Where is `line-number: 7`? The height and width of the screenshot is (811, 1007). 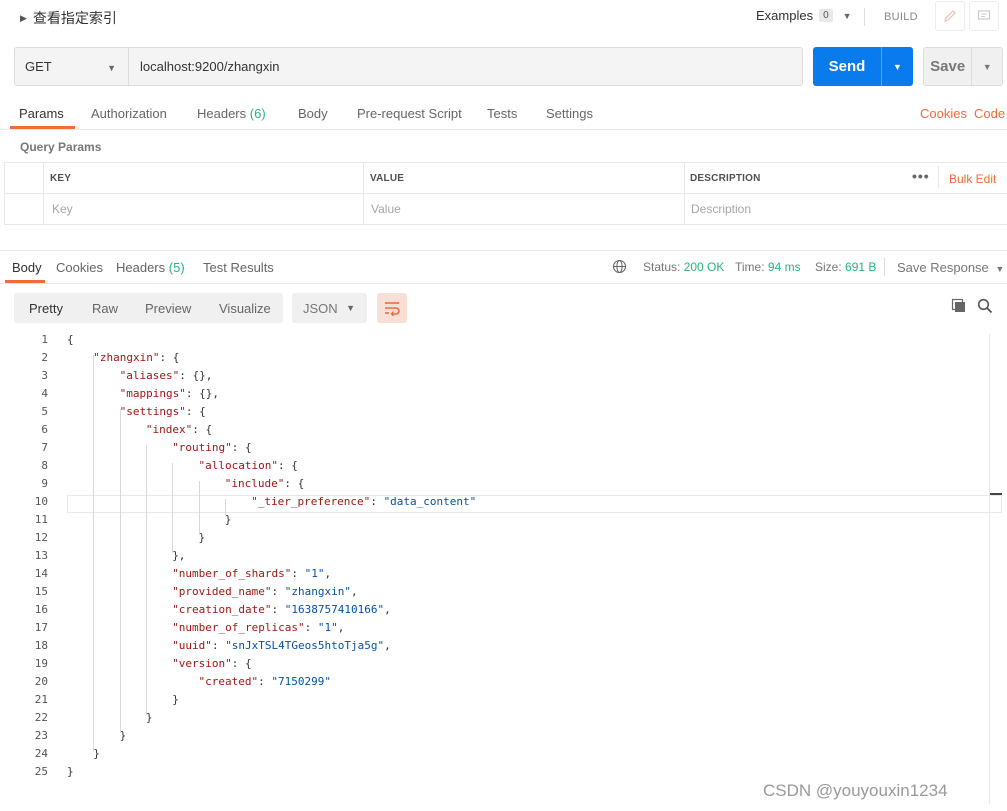 line-number: 7 is located at coordinates (44, 447).